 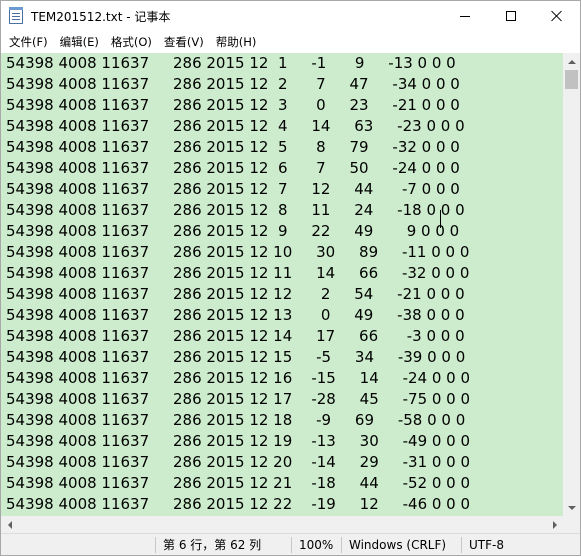 What do you see at coordinates (571, 79) in the screenshot?
I see `vertical-scroll-thumb` at bounding box center [571, 79].